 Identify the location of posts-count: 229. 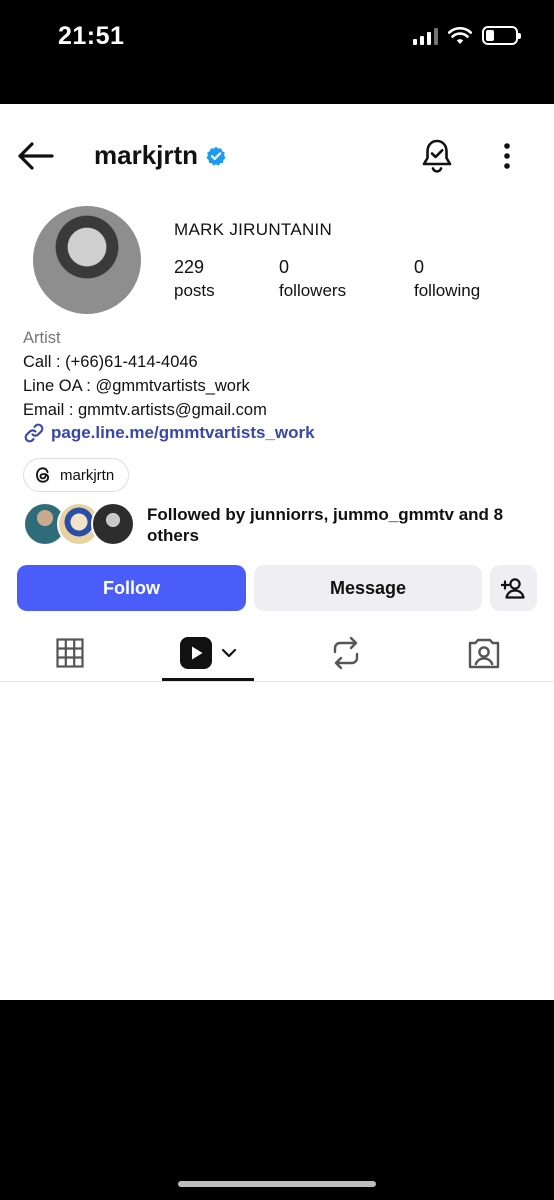
(189, 267).